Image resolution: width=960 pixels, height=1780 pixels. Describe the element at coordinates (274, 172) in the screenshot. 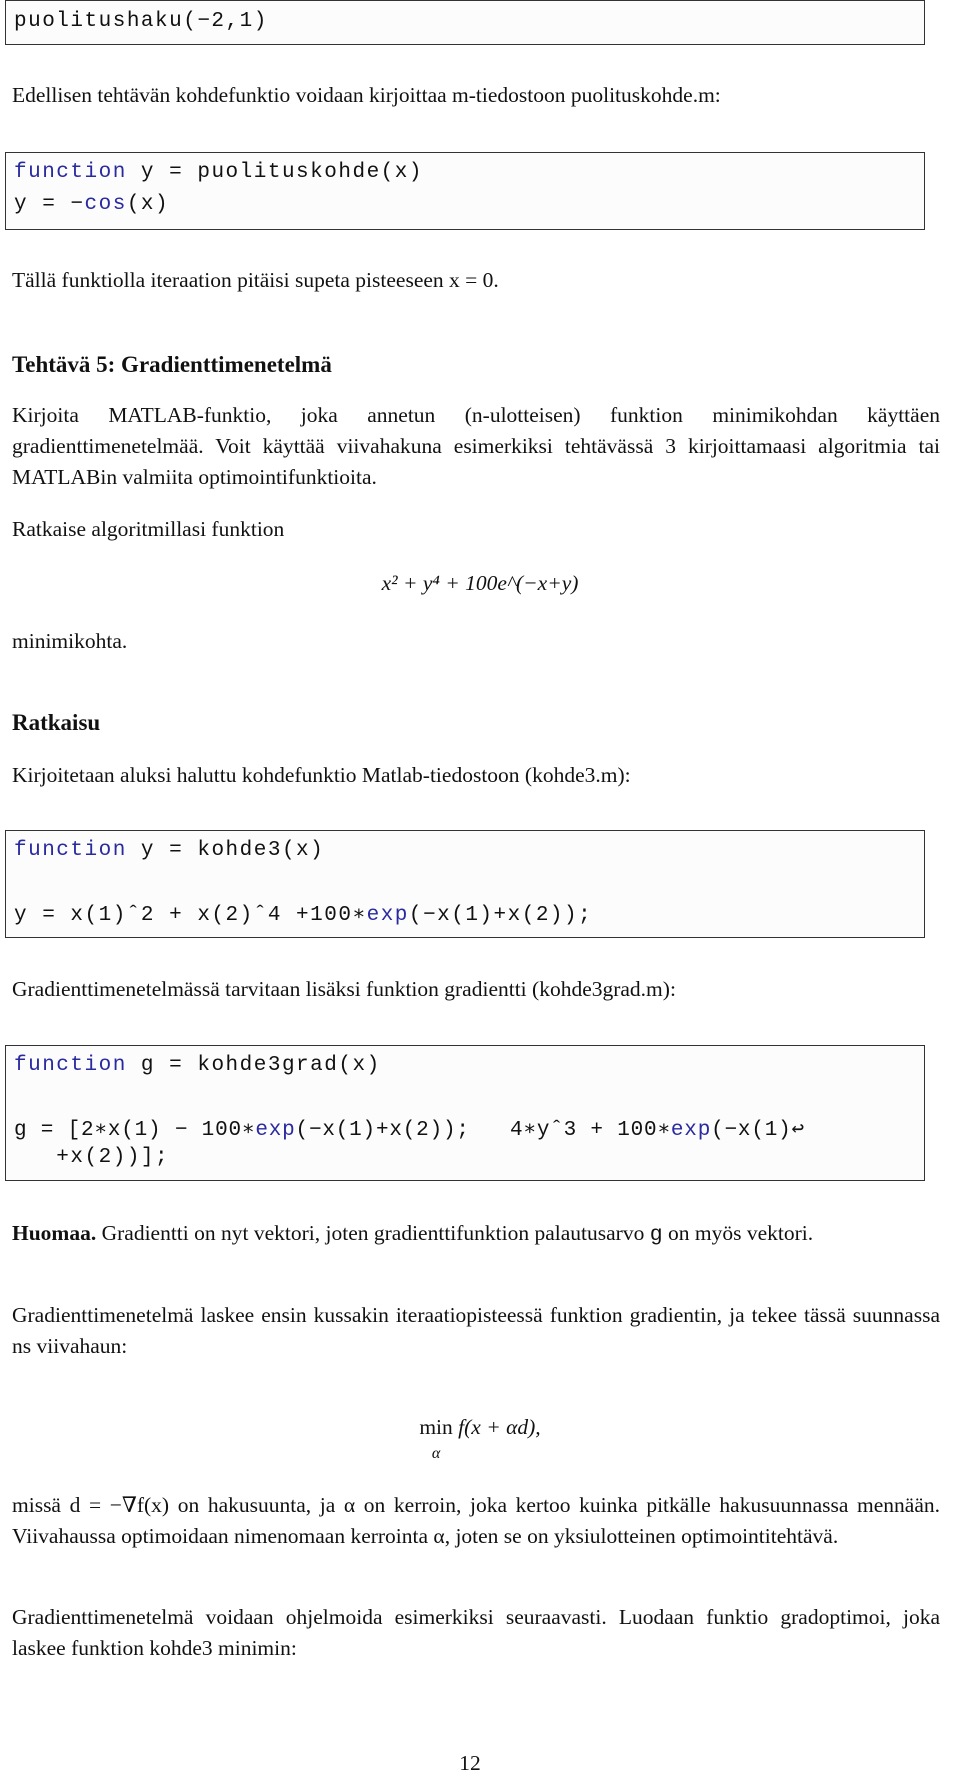

I see `code-text: y = puolituskohde(x)` at that location.